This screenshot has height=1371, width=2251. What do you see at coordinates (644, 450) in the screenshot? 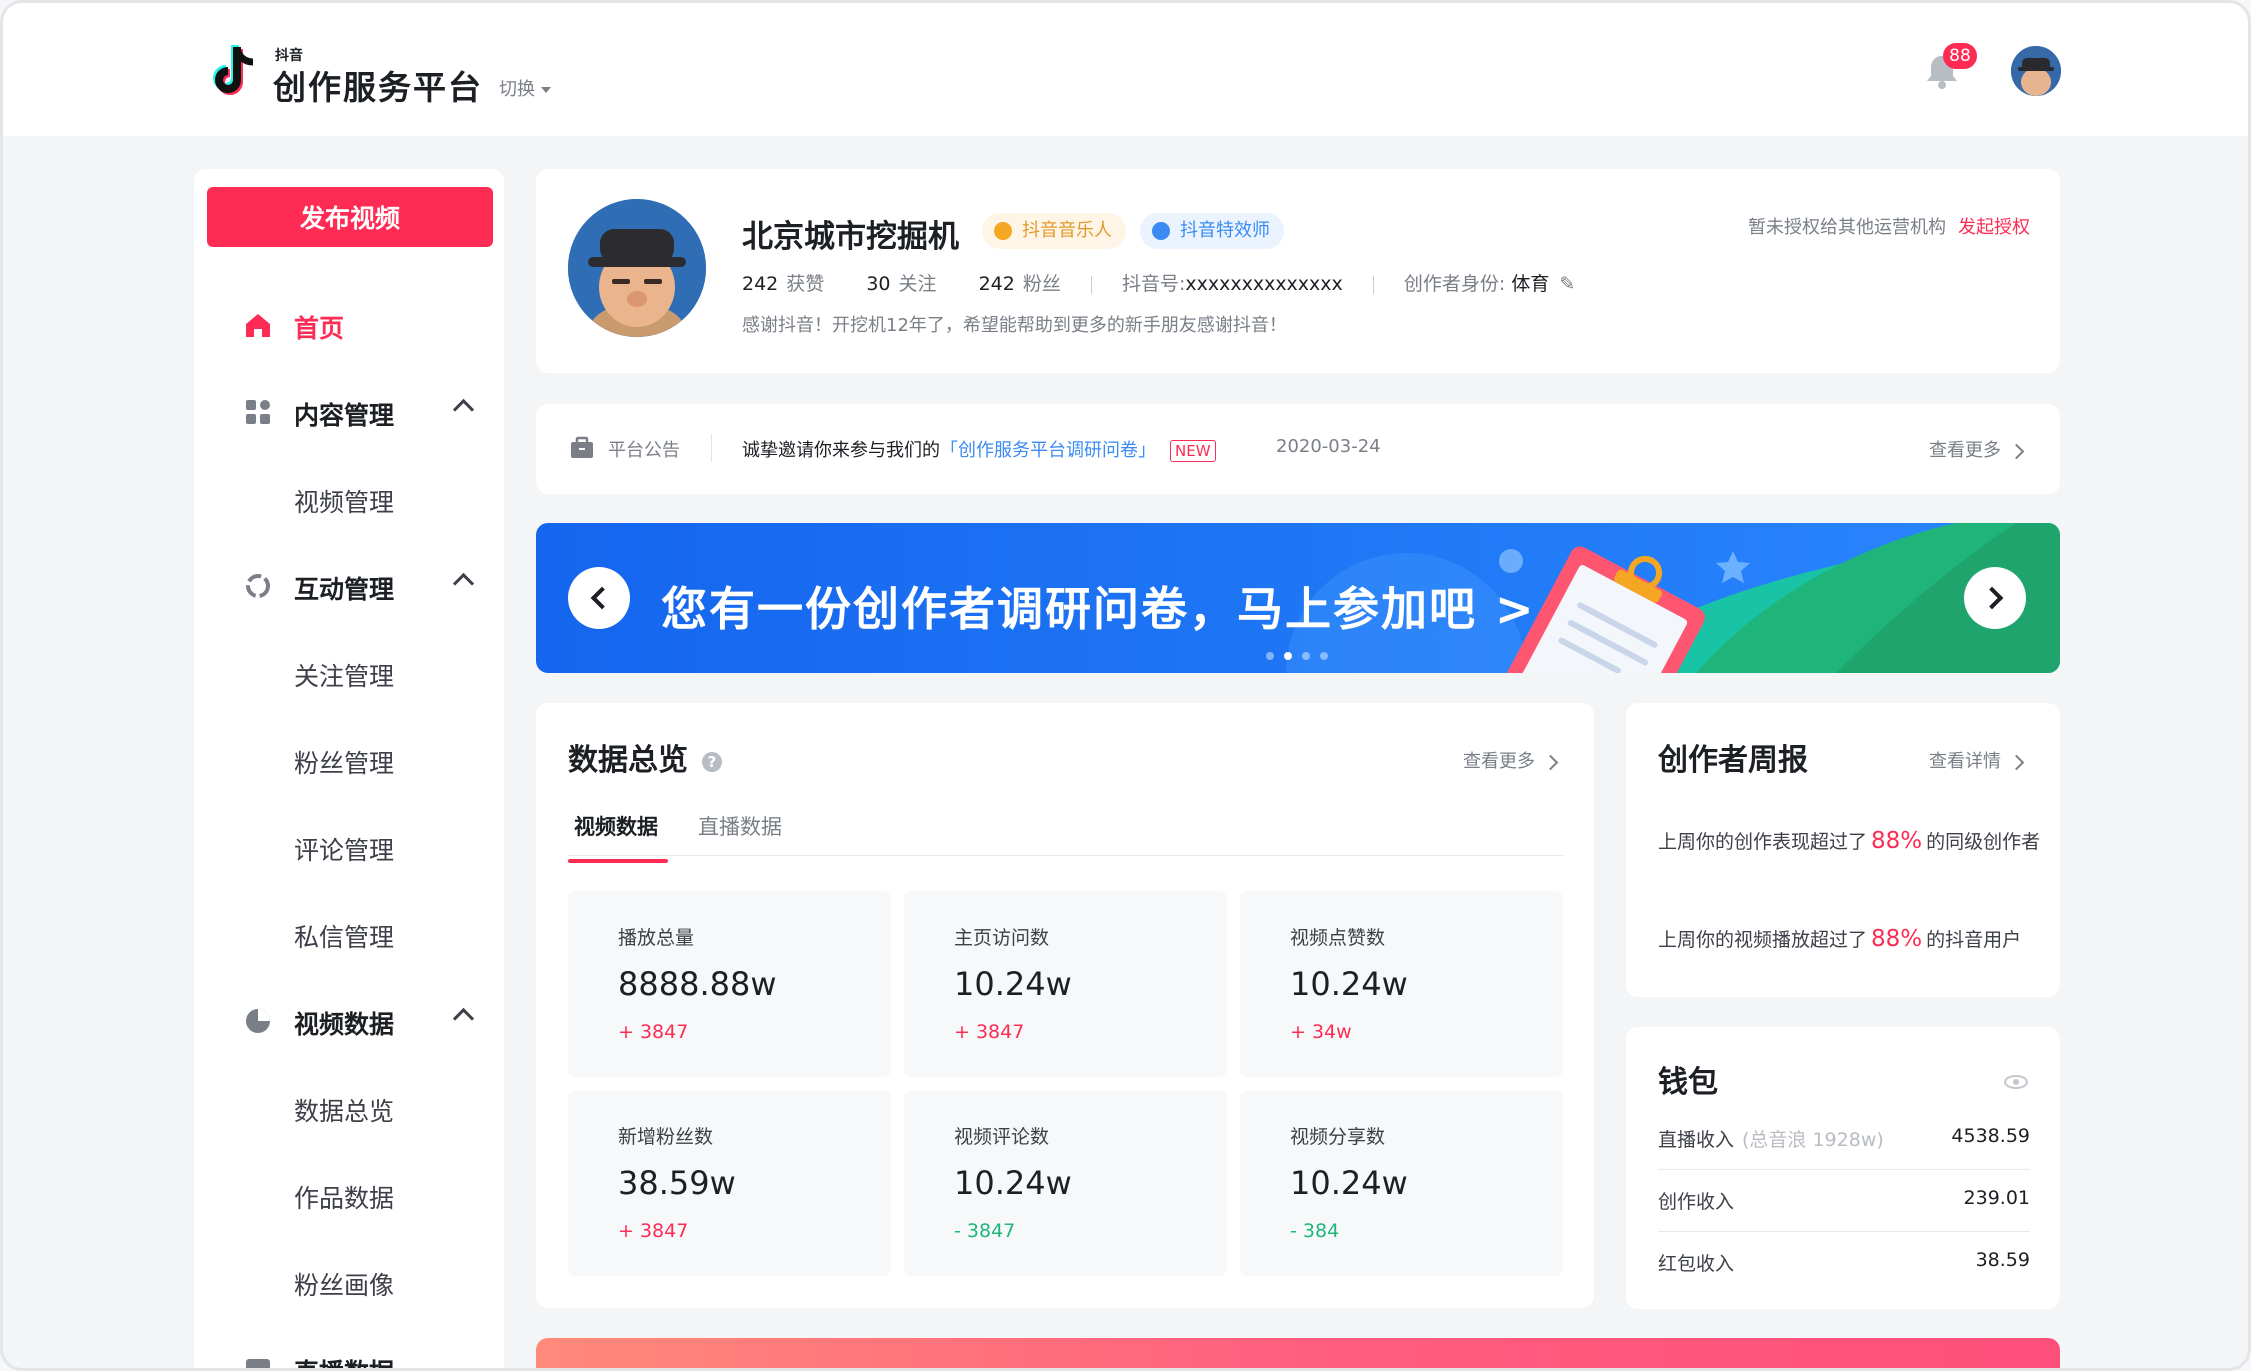
I see `notice-label: 平台公告` at bounding box center [644, 450].